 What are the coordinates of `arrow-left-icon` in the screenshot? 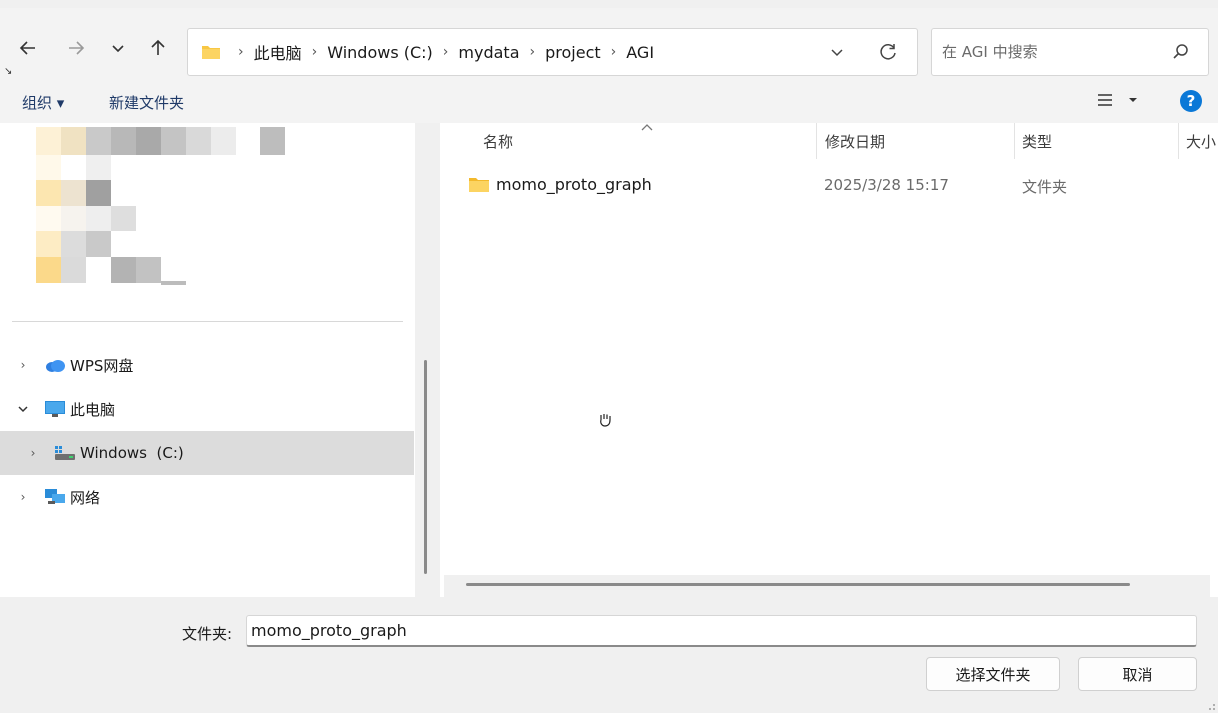 It's located at (27, 48).